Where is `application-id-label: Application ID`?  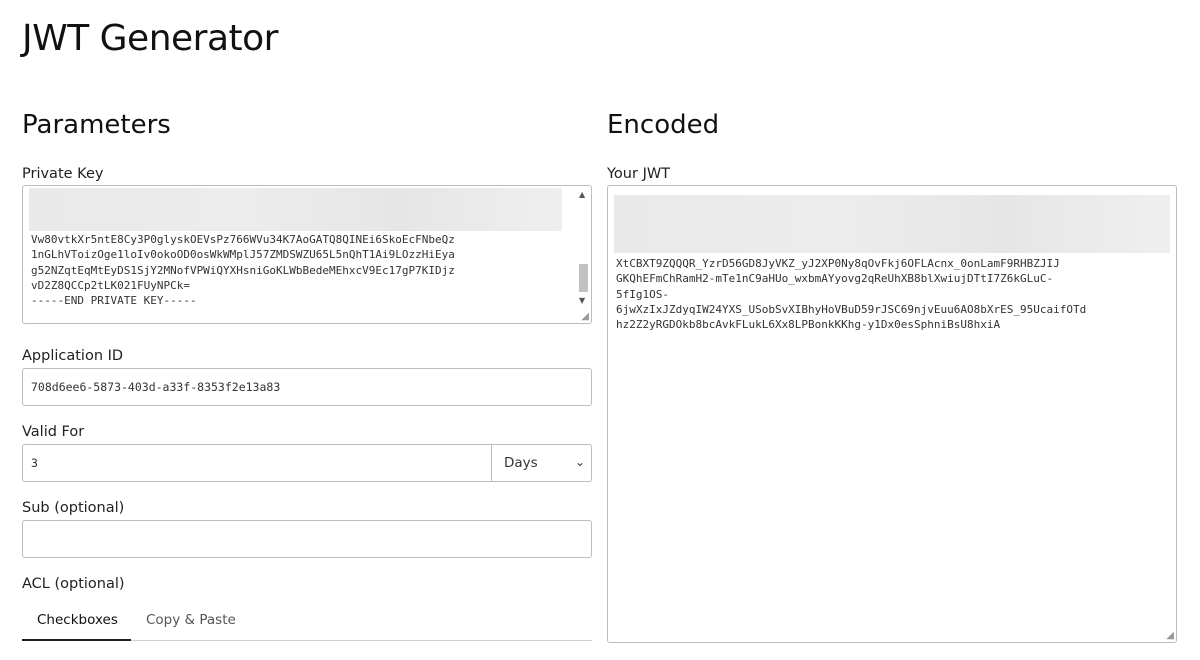 application-id-label: Application ID is located at coordinates (73, 356).